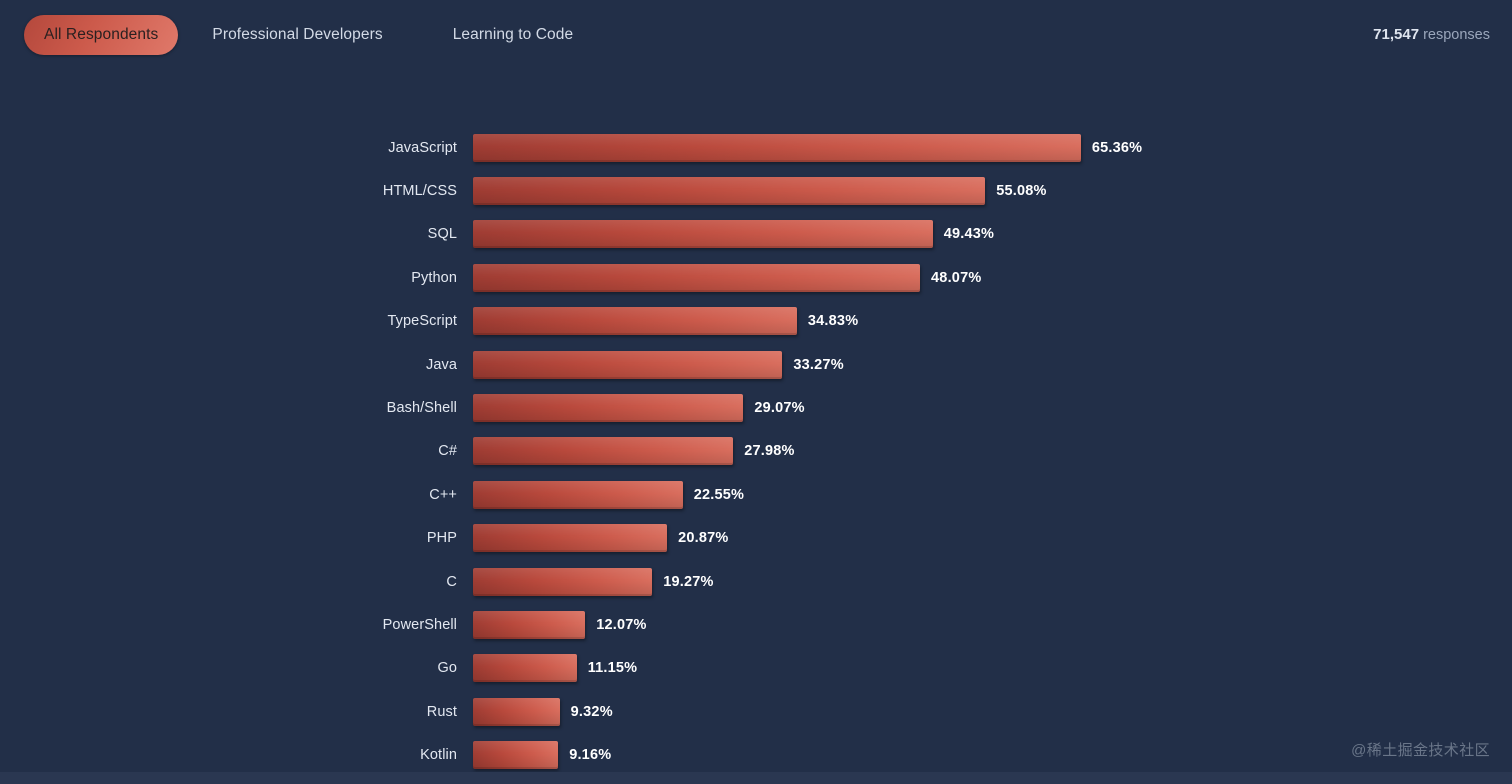  Describe the element at coordinates (992, 408) in the screenshot. I see `bar-wrapper: 29.07%` at that location.